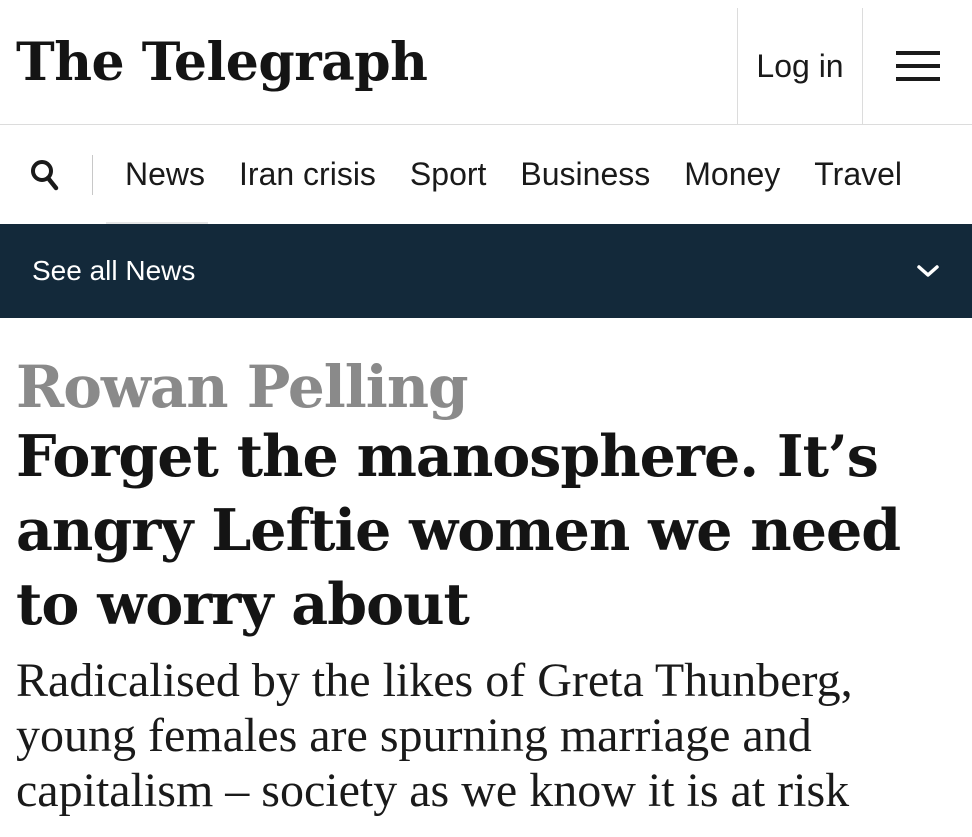 Image resolution: width=972 pixels, height=837 pixels. Describe the element at coordinates (486, 62) in the screenshot. I see `masthead: The Telegraph Log in` at that location.